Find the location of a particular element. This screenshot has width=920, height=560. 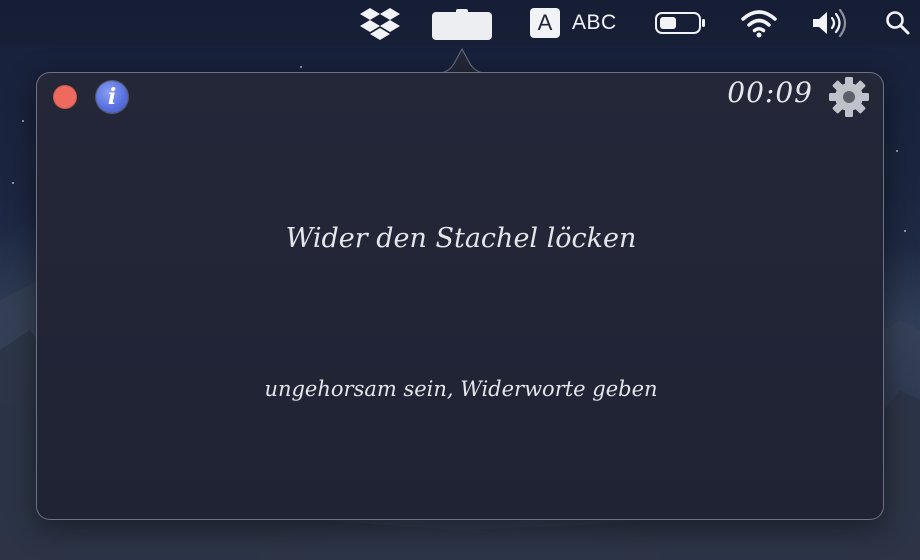

dropbox-icon-glyph is located at coordinates (380, 24).